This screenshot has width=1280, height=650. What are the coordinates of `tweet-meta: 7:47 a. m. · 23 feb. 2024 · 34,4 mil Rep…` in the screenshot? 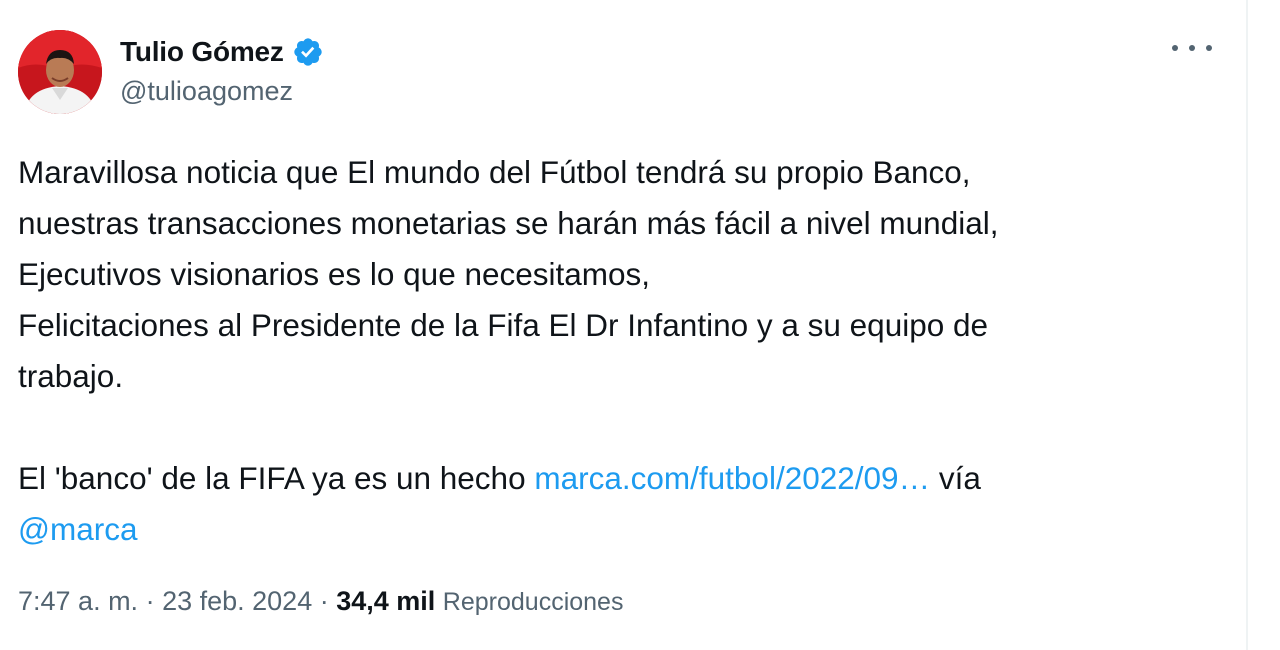 It's located at (320, 601).